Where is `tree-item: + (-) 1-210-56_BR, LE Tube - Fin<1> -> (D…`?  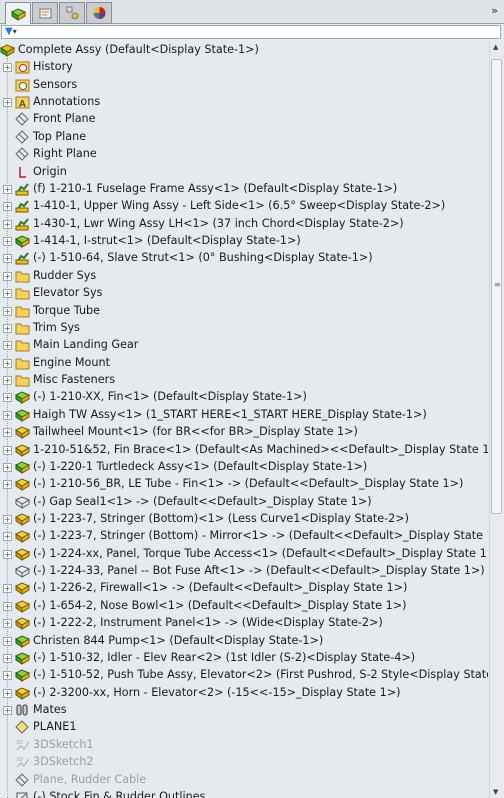
tree-item: + (-) 1-210-56_BR, LE Tube - Fin<1> -> (D… is located at coordinates (244, 484).